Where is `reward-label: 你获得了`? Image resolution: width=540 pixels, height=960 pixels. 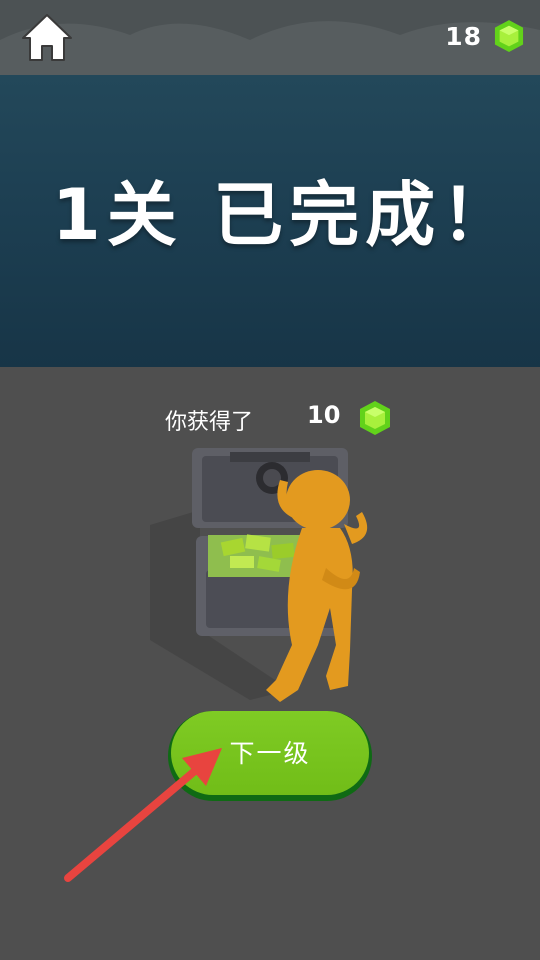
reward-label: 你获得了 is located at coordinates (209, 422).